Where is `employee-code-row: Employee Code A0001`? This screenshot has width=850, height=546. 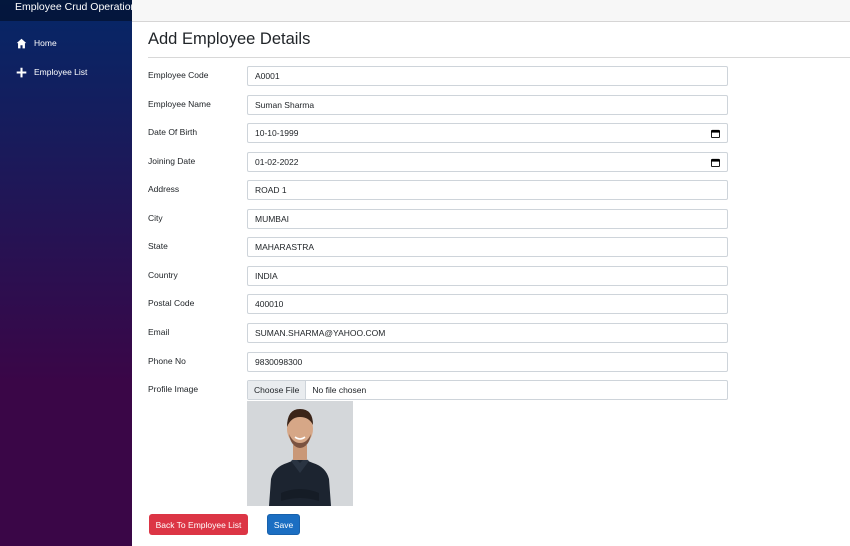
employee-code-row: Employee Code A0001 is located at coordinates (438, 76).